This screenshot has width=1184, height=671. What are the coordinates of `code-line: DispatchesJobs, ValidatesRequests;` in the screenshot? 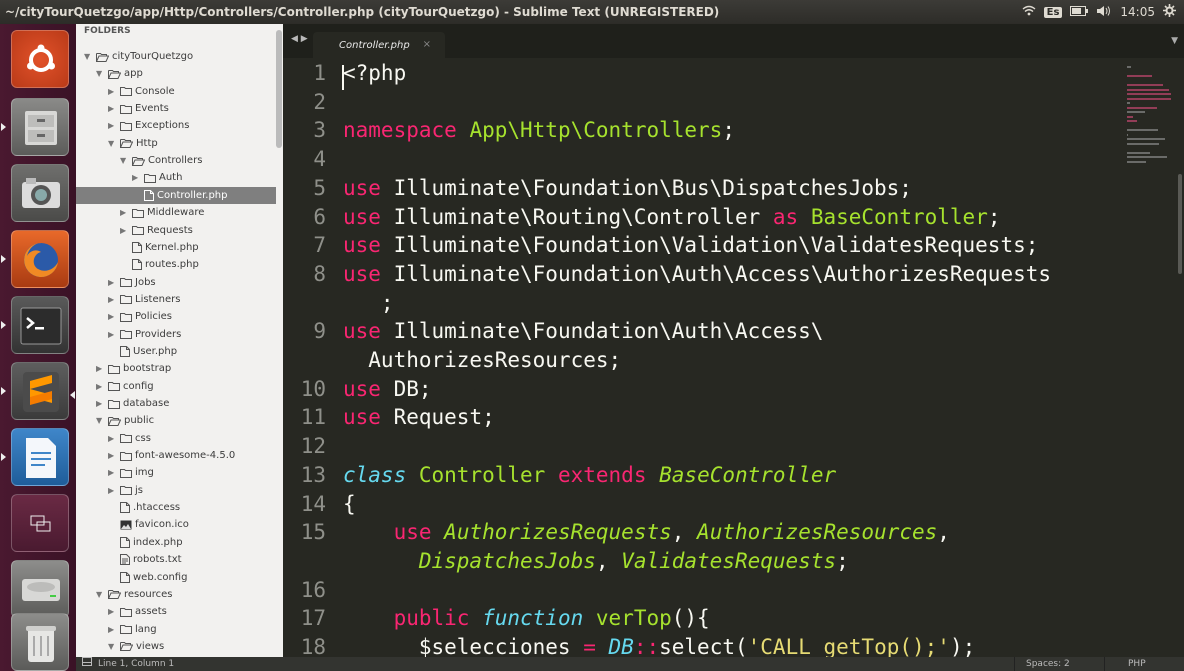 It's located at (596, 561).